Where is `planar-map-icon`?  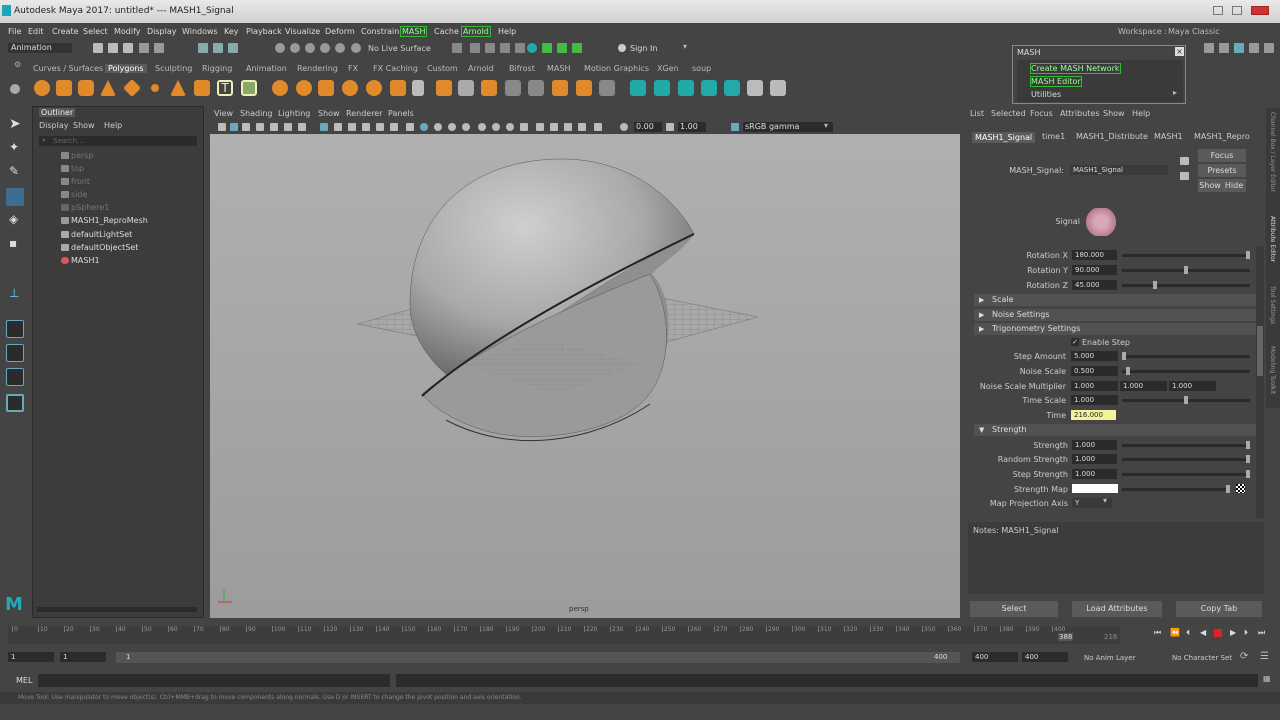 planar-map-icon is located at coordinates (662, 88).